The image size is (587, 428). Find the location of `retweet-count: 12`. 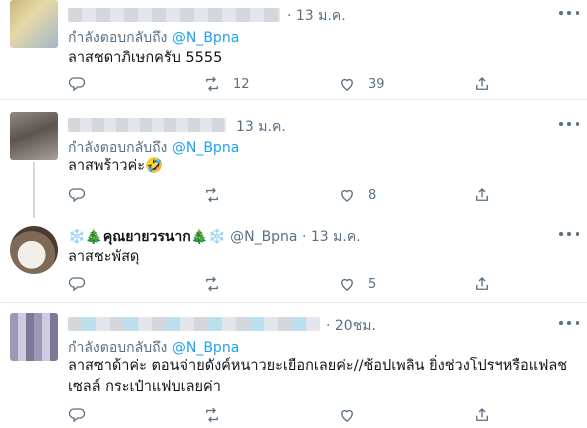

retweet-count: 12 is located at coordinates (241, 84).